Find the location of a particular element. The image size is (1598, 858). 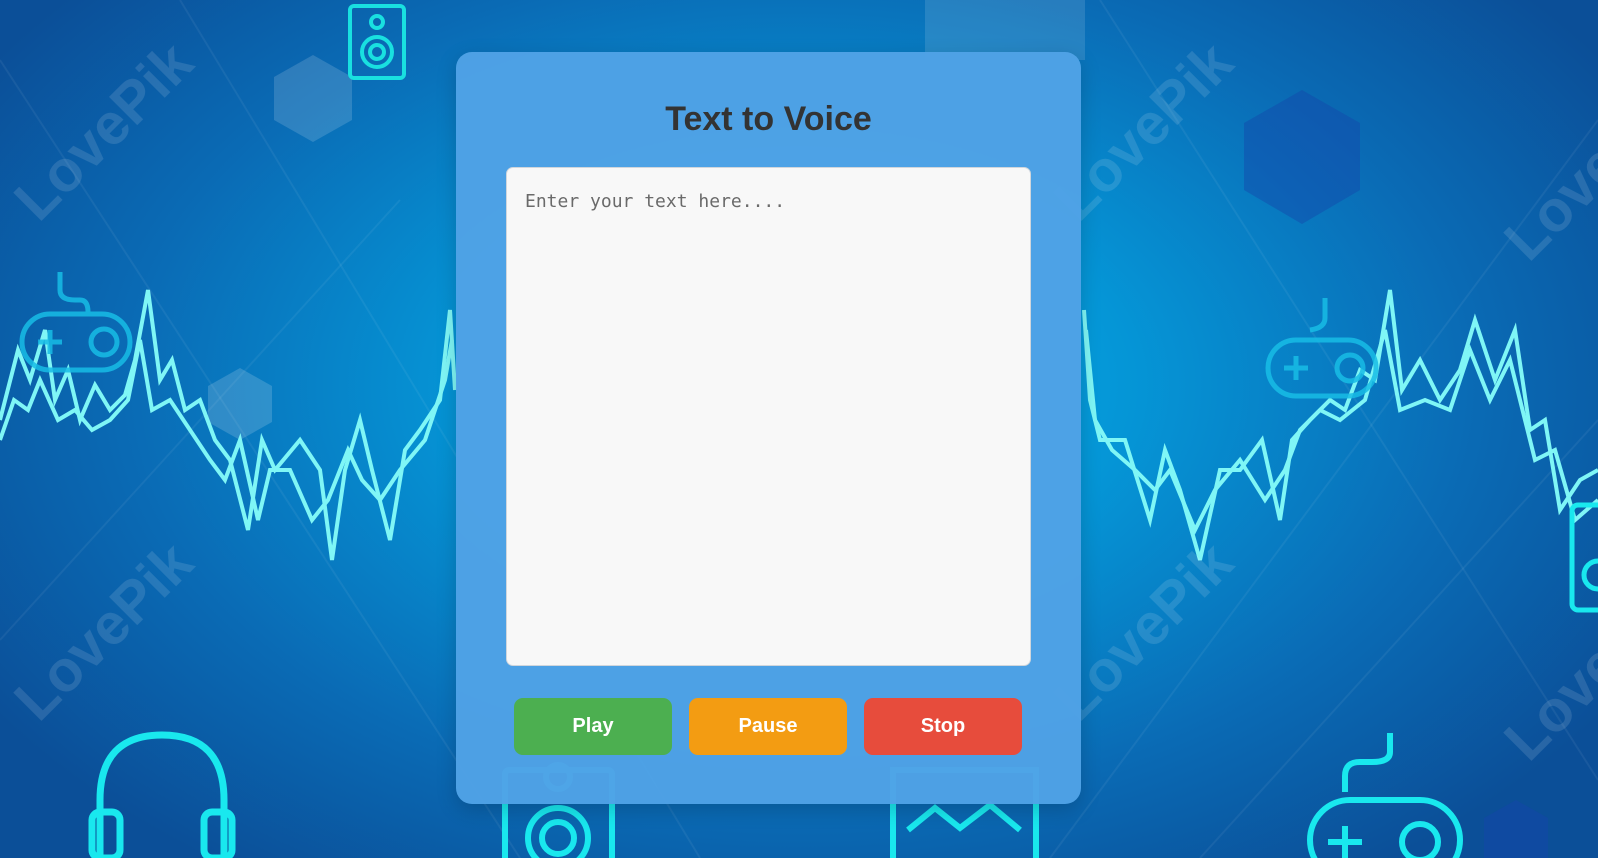

pause-button: Pause is located at coordinates (768, 726).